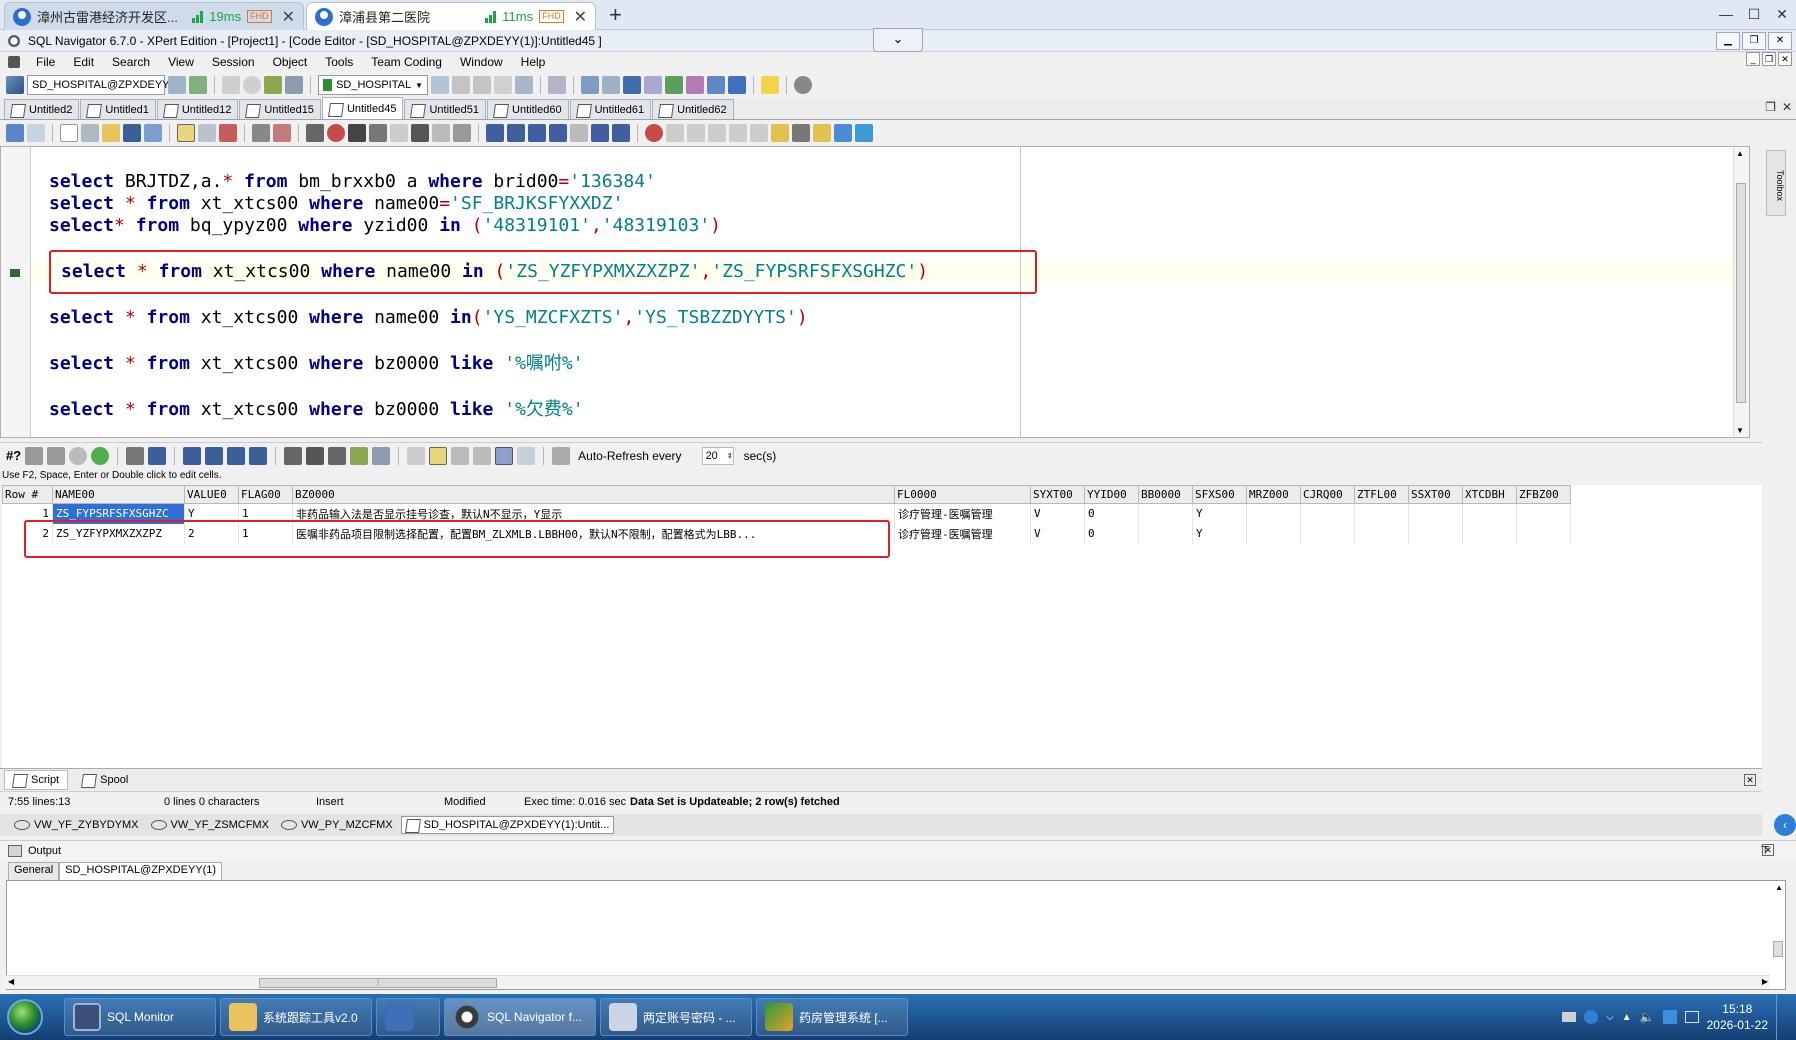 This screenshot has height=1040, width=1796. I want to click on back-icon, so click(15, 133).